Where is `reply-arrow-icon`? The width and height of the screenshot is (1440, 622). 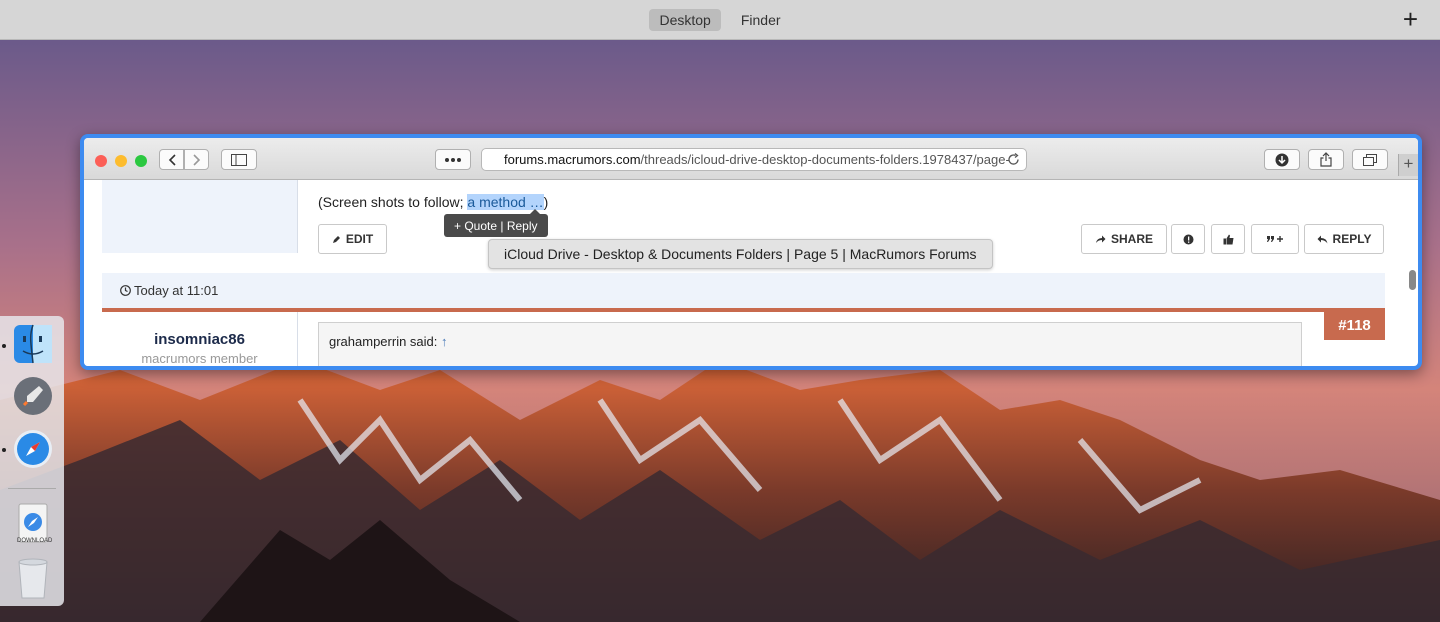 reply-arrow-icon is located at coordinates (1322, 239).